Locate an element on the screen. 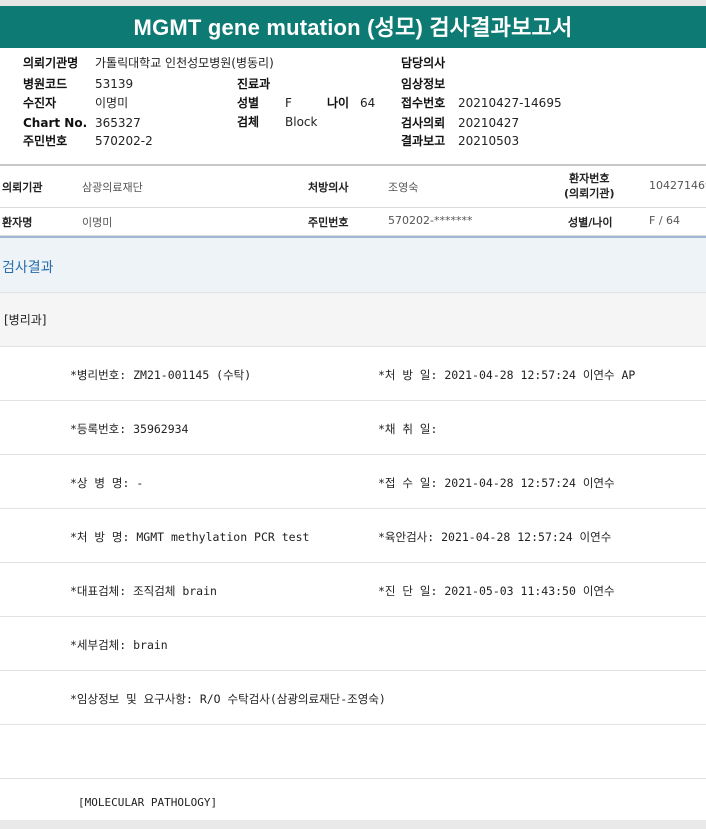 The height and width of the screenshot is (829, 706). molecular-pathology-label: [MOLECULAR PATHOLOGY] is located at coordinates (148, 802).